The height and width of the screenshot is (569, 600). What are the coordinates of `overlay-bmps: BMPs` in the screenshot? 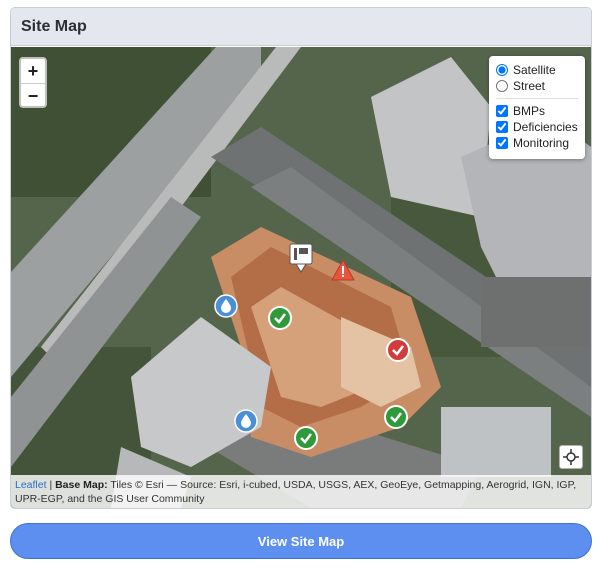 It's located at (537, 111).